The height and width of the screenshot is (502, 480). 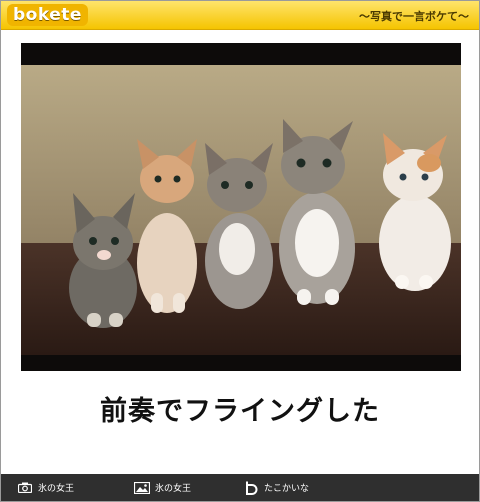 I want to click on footer-item-image-author: 氷の女王, so click(x=162, y=487).